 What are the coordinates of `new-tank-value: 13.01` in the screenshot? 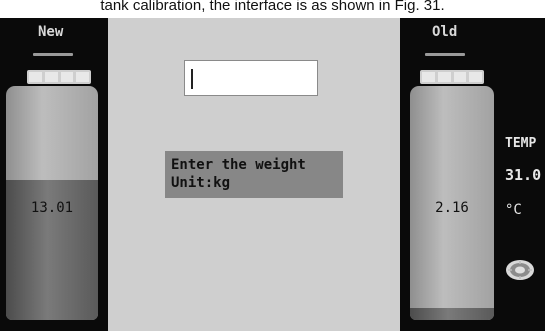 It's located at (52, 208).